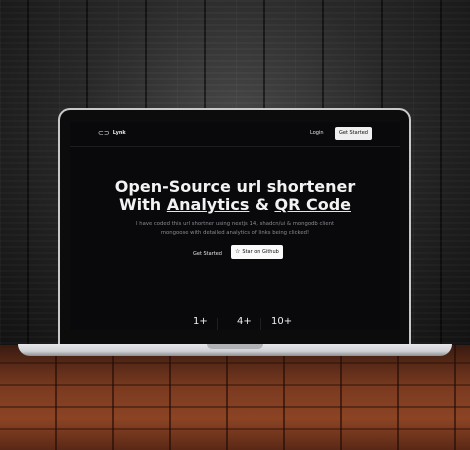  Describe the element at coordinates (208, 204) in the screenshot. I see `analytics-highlight: Analytics` at that location.